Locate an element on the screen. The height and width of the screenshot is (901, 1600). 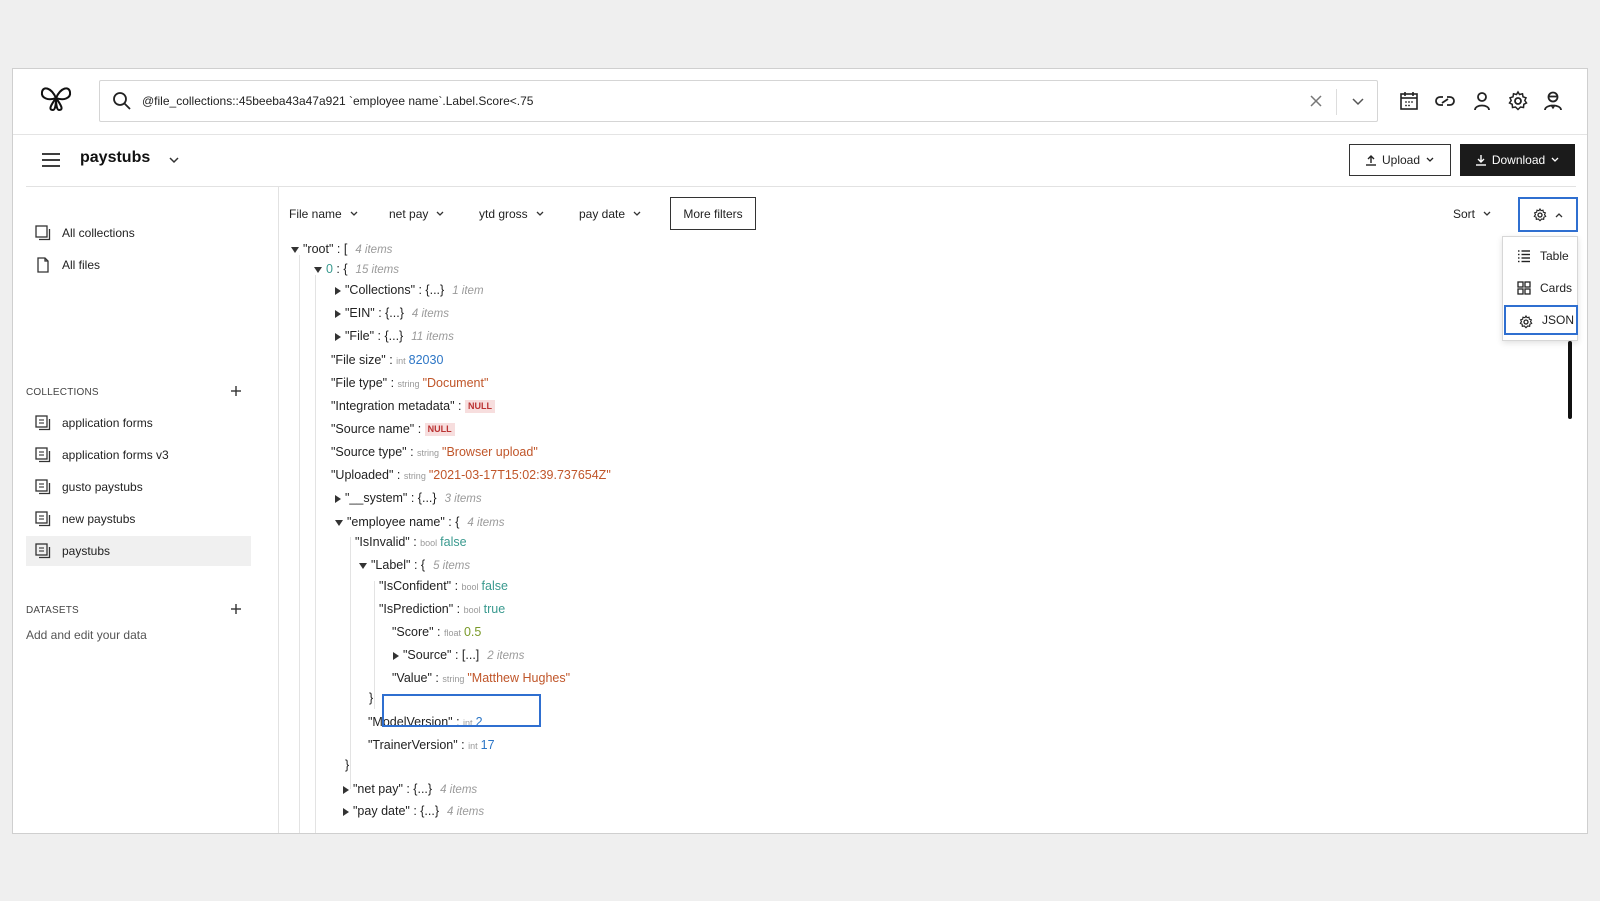
sidebar-item-label: All collections is located at coordinates (98, 233).